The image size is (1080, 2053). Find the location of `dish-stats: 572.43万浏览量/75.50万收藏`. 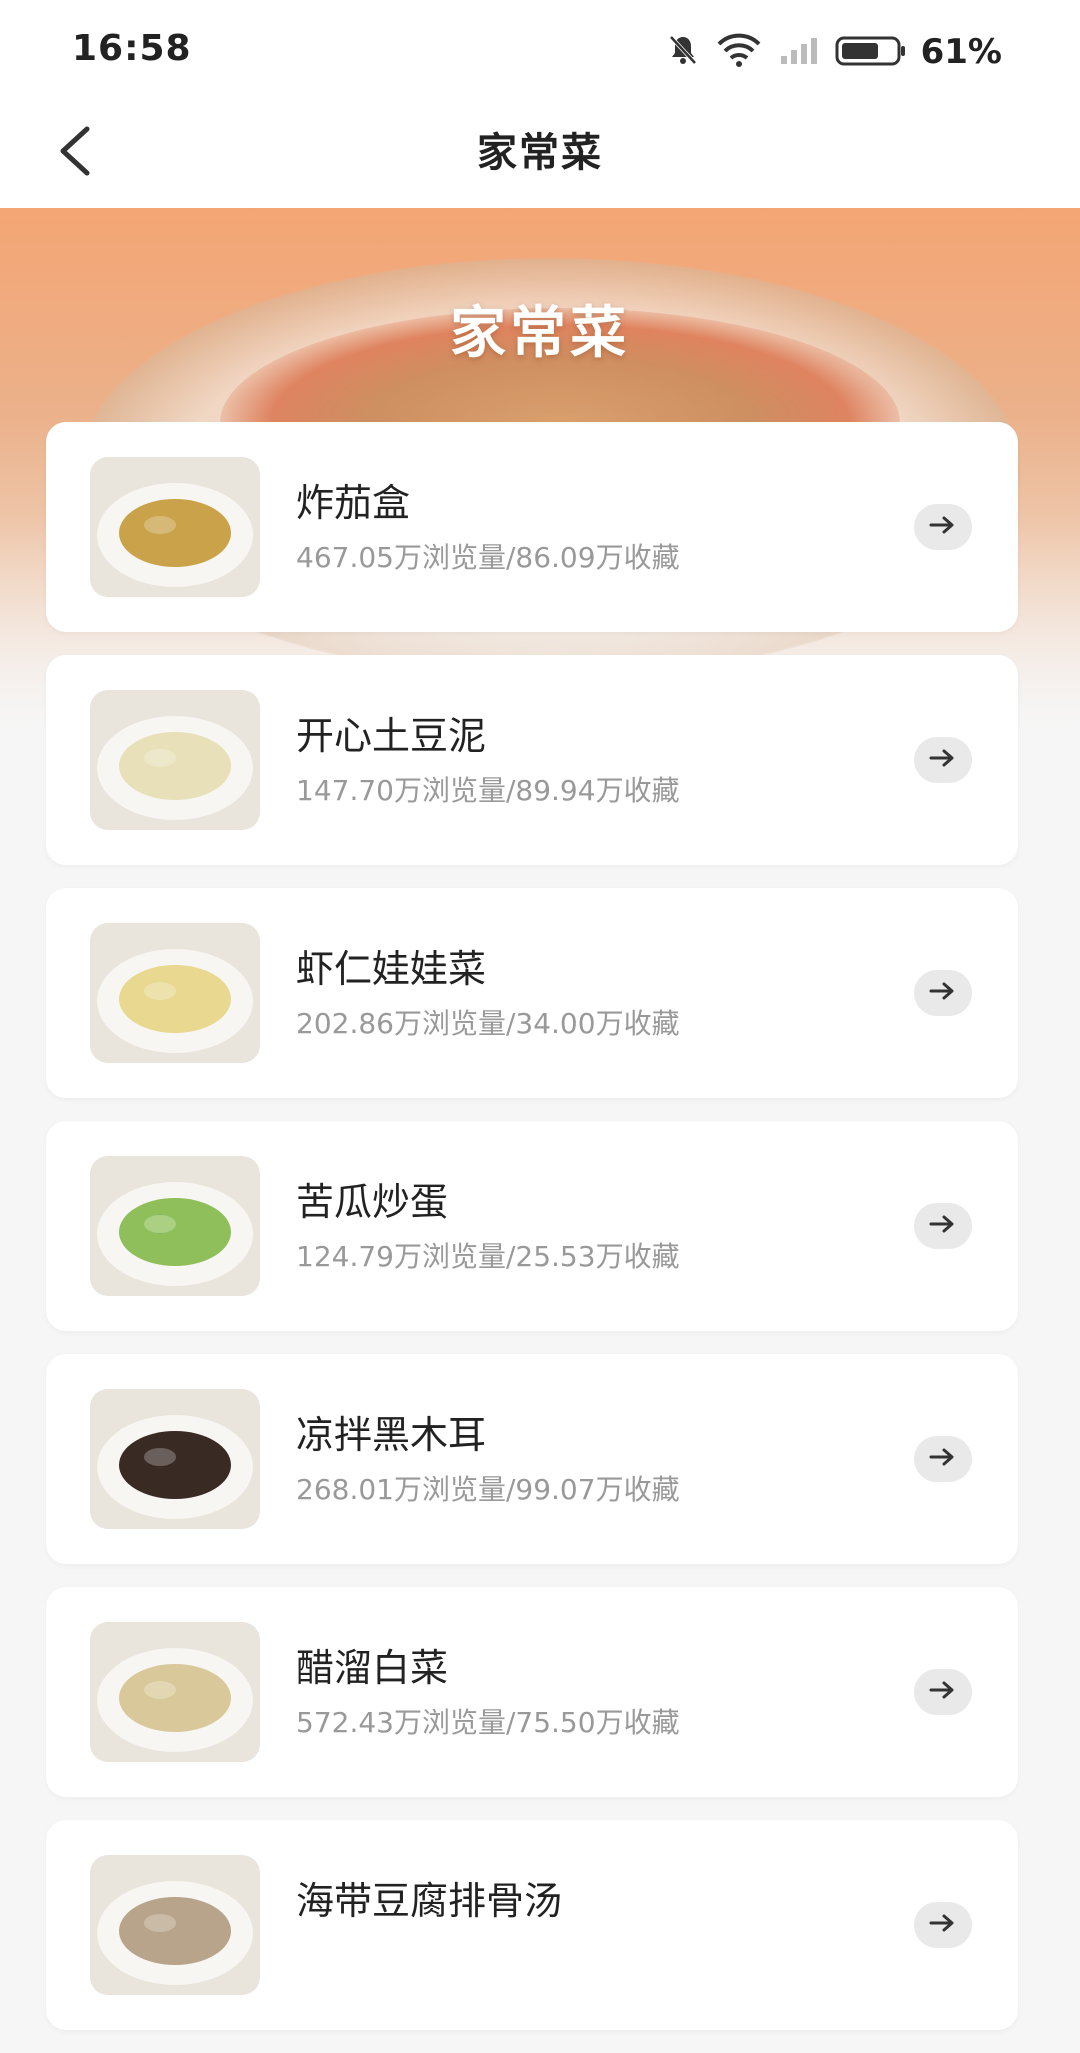

dish-stats: 572.43万浏览量/75.50万收藏 is located at coordinates (488, 1722).